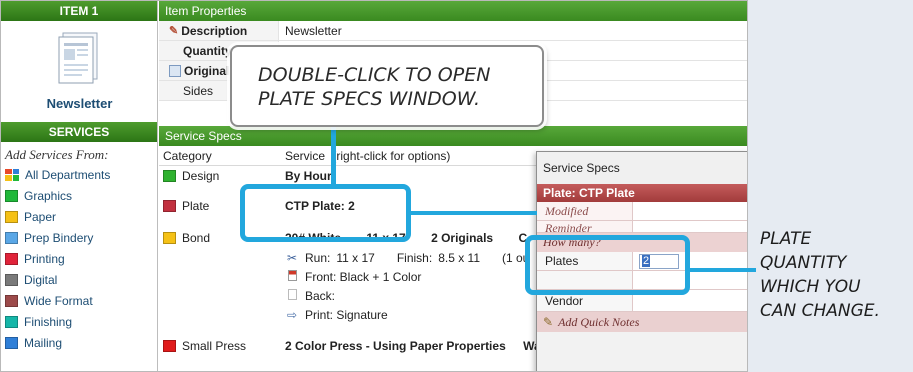 Image resolution: width=913 pixels, height=372 pixels. What do you see at coordinates (292, 295) in the screenshot?
I see `back-side-icon` at bounding box center [292, 295].